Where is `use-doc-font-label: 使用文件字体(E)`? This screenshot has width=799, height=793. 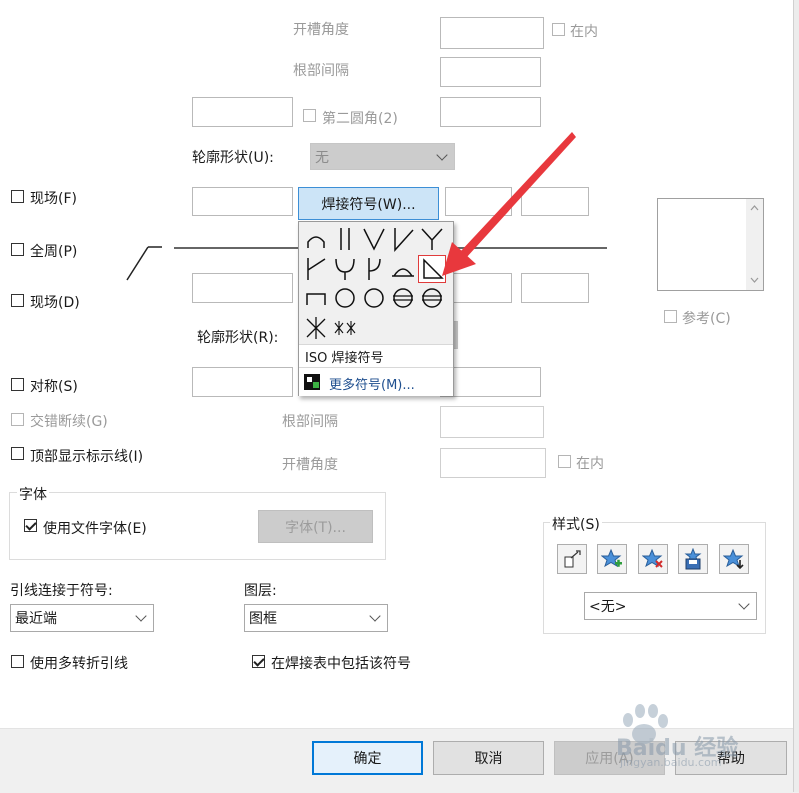
use-doc-font-label: 使用文件字体(E) is located at coordinates (95, 529).